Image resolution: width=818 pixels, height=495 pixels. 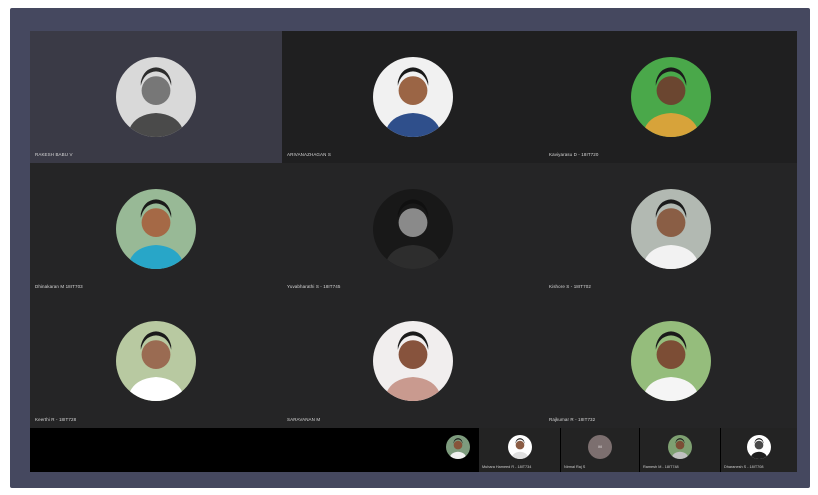 What do you see at coordinates (309, 154) in the screenshot?
I see `participant-name: ARIVANAZHAGAN S` at bounding box center [309, 154].